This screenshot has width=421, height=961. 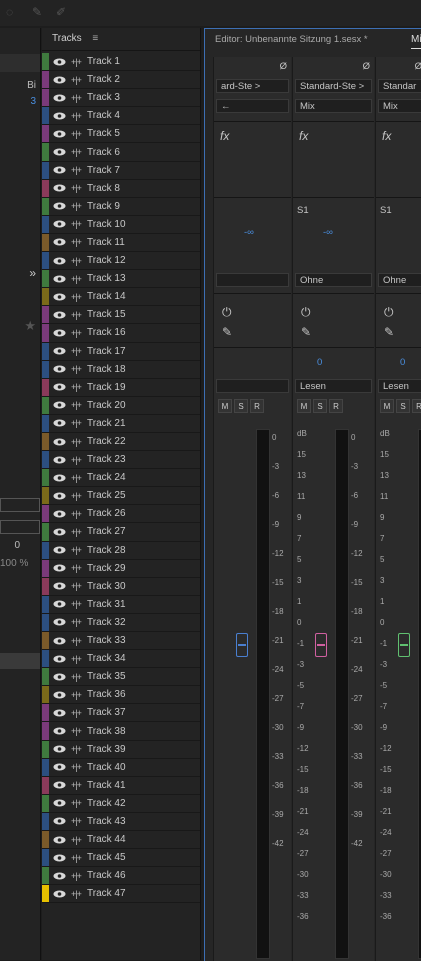 What do you see at coordinates (121, 767) in the screenshot?
I see `track-row: +|+ Track 40` at bounding box center [121, 767].